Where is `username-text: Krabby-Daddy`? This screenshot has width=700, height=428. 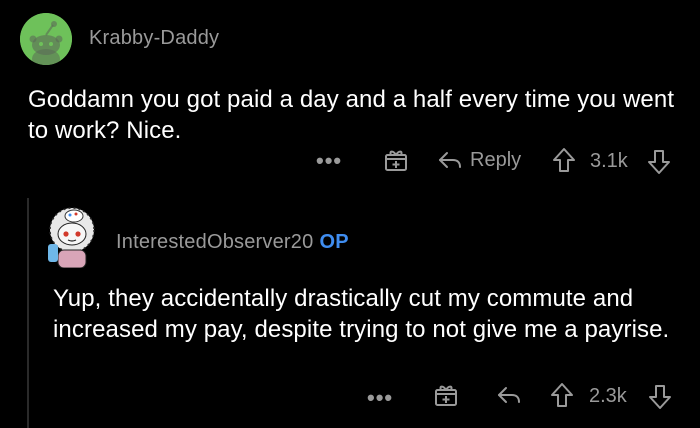
username-text: Krabby-Daddy is located at coordinates (154, 38).